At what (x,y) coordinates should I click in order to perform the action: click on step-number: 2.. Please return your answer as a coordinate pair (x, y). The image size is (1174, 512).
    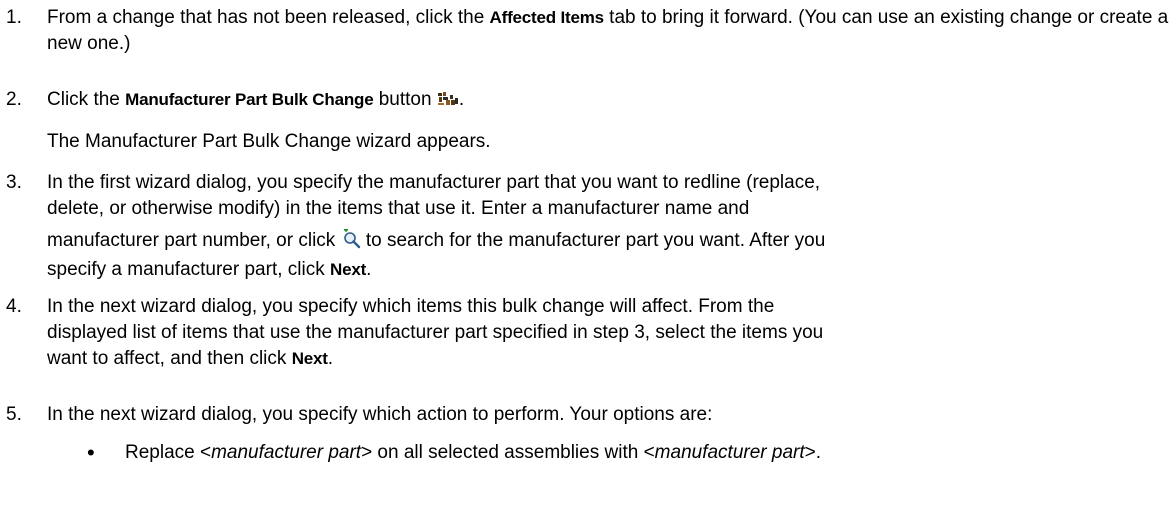
    Looking at the image, I should click on (14, 99).